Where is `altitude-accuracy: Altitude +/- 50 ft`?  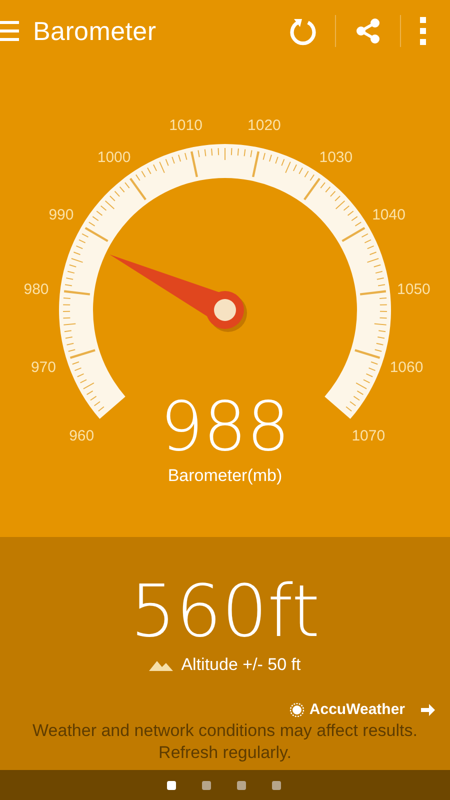 altitude-accuracy: Altitude +/- 50 ft is located at coordinates (241, 665).